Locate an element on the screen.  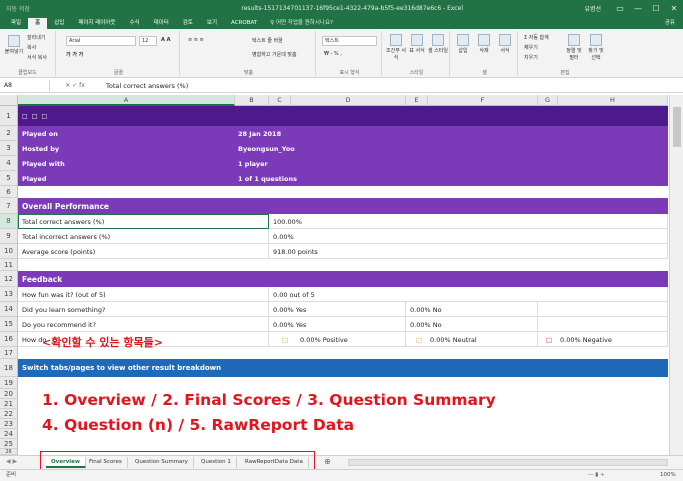
format-table-button: 표 서식 is located at coordinates (417, 44).